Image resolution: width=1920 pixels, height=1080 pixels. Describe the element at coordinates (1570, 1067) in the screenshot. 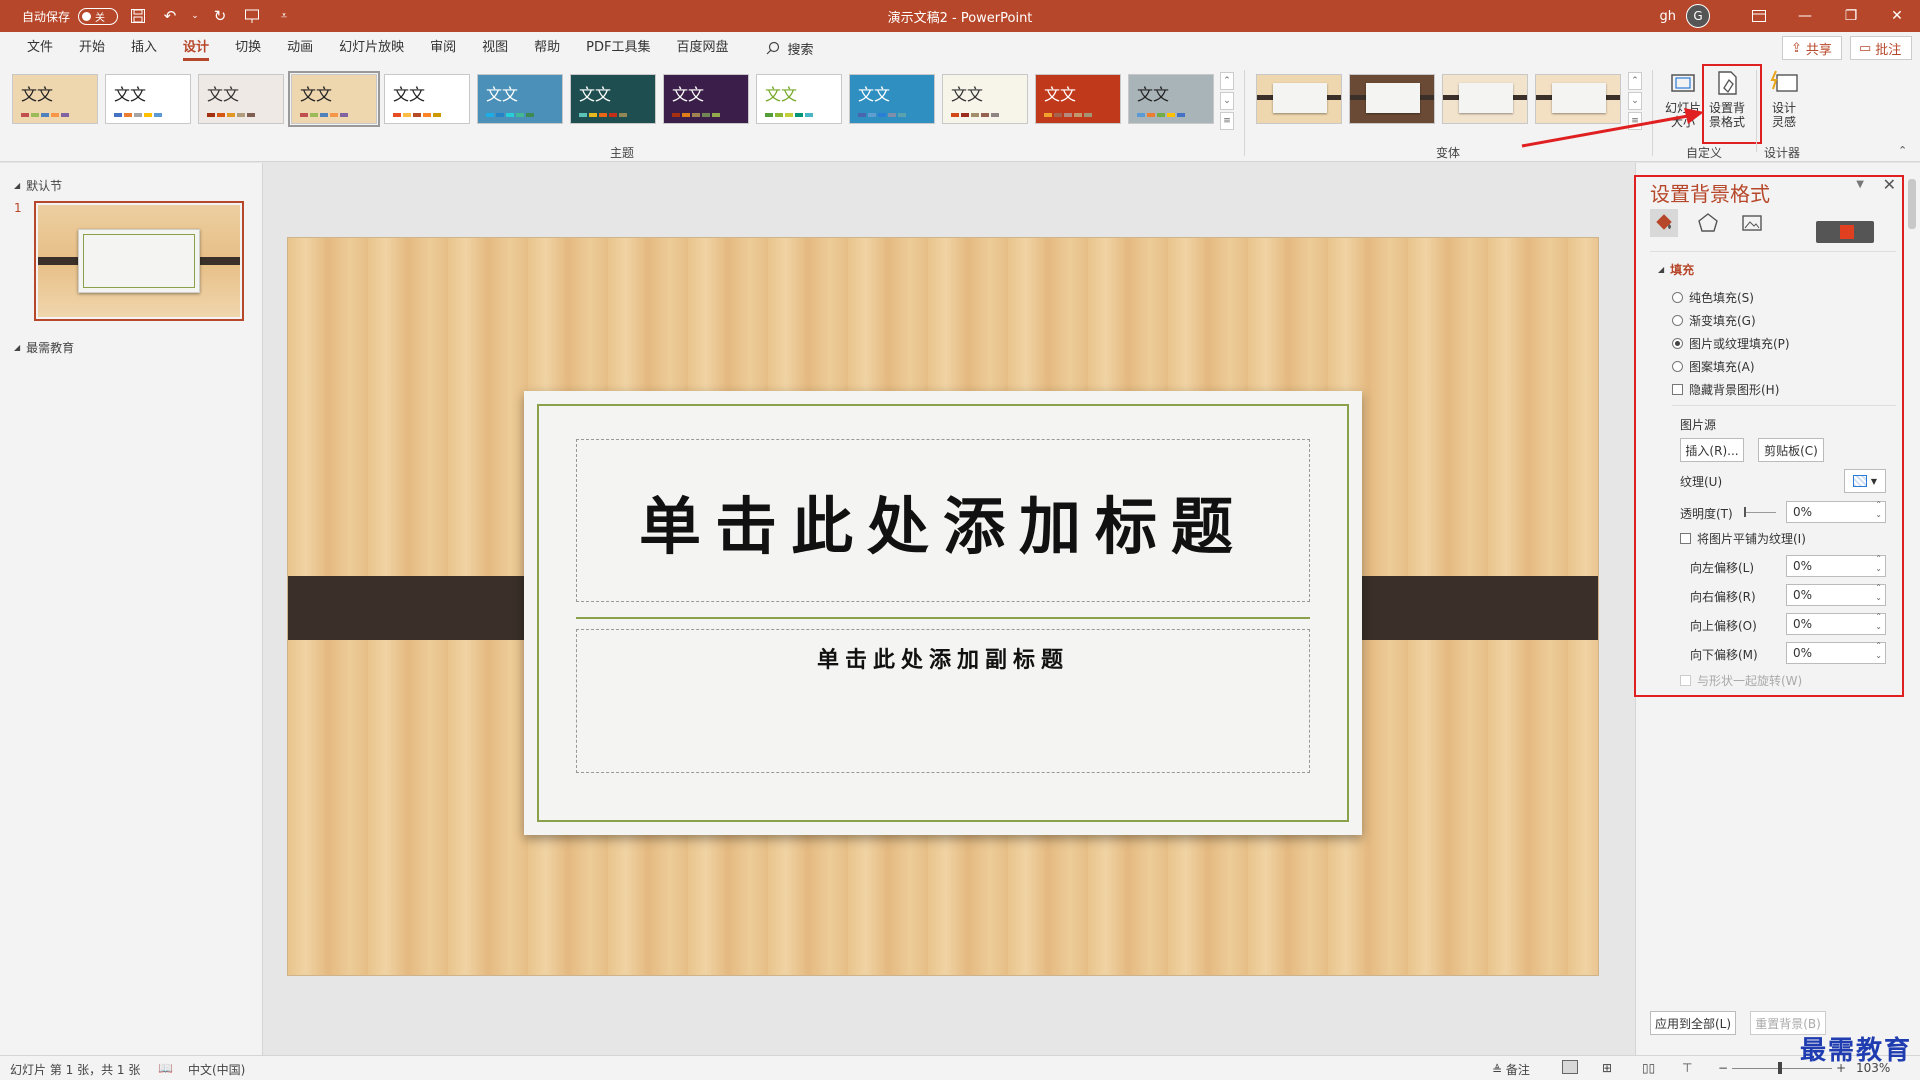

I see `normal-view-icon` at that location.